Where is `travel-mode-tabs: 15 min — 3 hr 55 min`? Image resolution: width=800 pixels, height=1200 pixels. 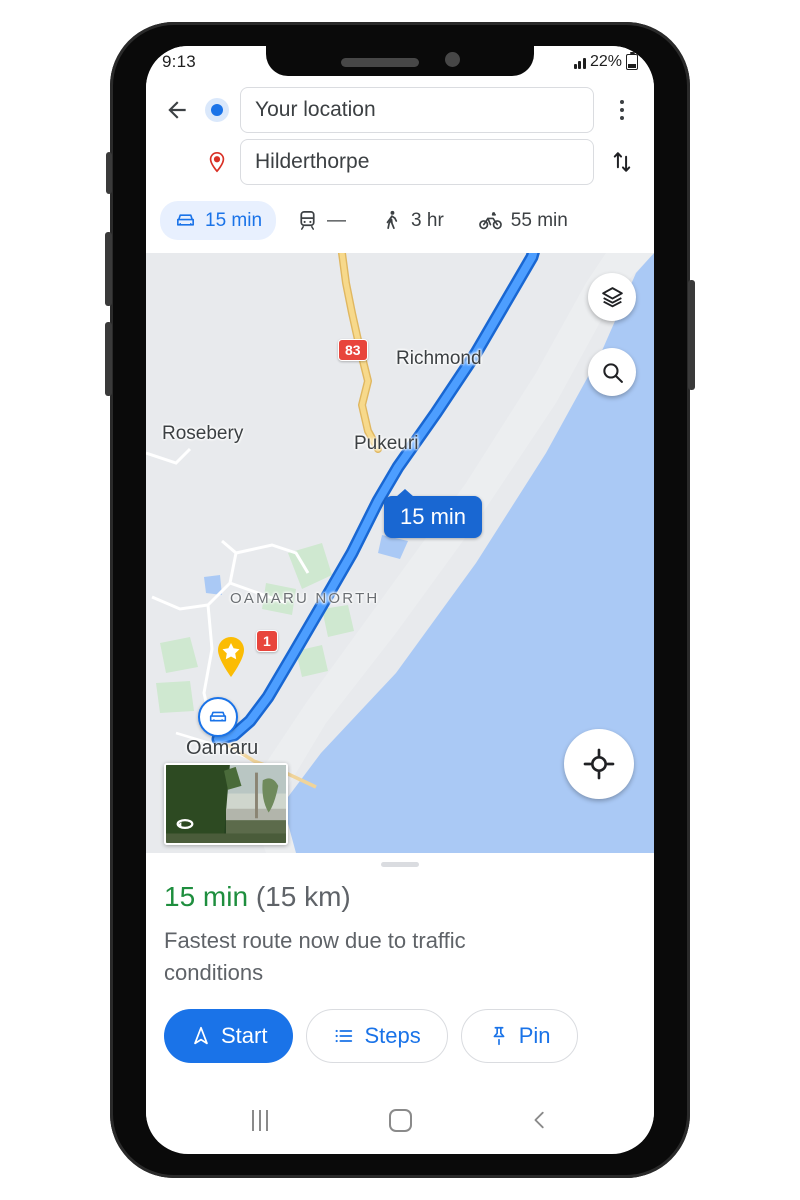
travel-mode-tabs: 15 min — 3 hr 55 min is located at coordinates (400, 225).